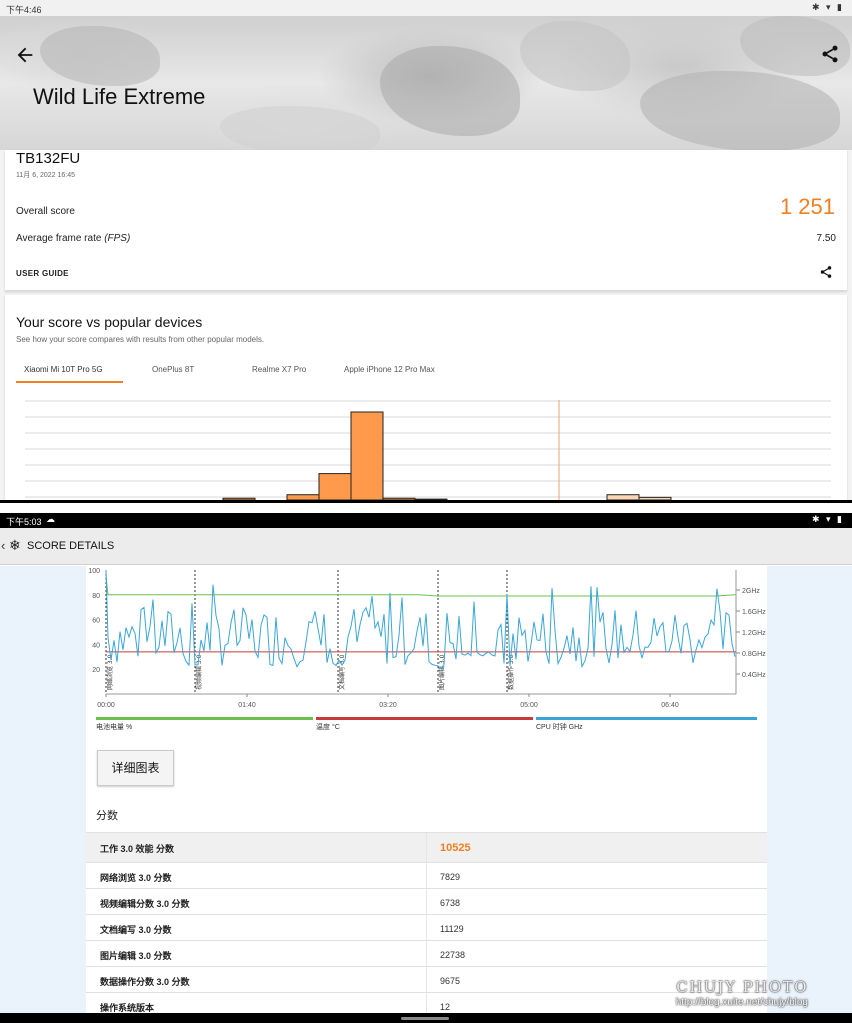 This screenshot has height=1023, width=852. What do you see at coordinates (426, 847) in the screenshot?
I see `table-row: 工作 3.0 效能 分数 10525` at bounding box center [426, 847].